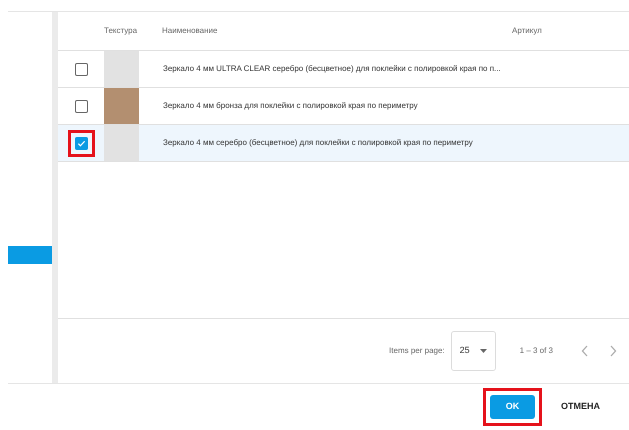  I want to click on caret-icon, so click(483, 351).